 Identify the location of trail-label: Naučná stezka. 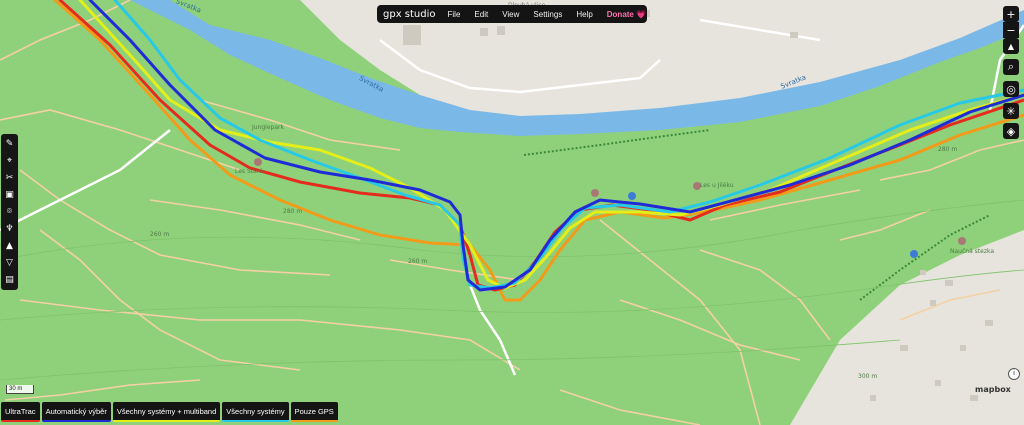
(972, 251).